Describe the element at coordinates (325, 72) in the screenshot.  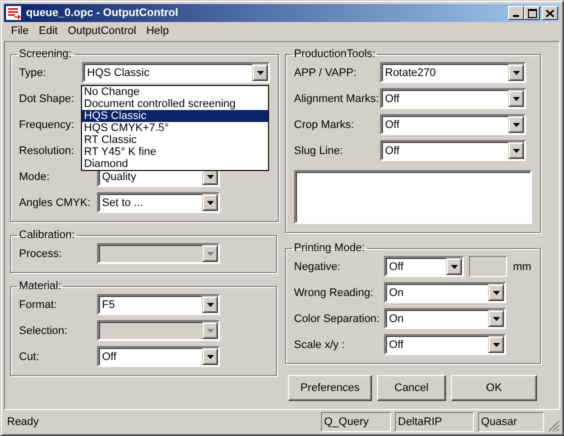
I see `field-label: APP / VAPP:` at that location.